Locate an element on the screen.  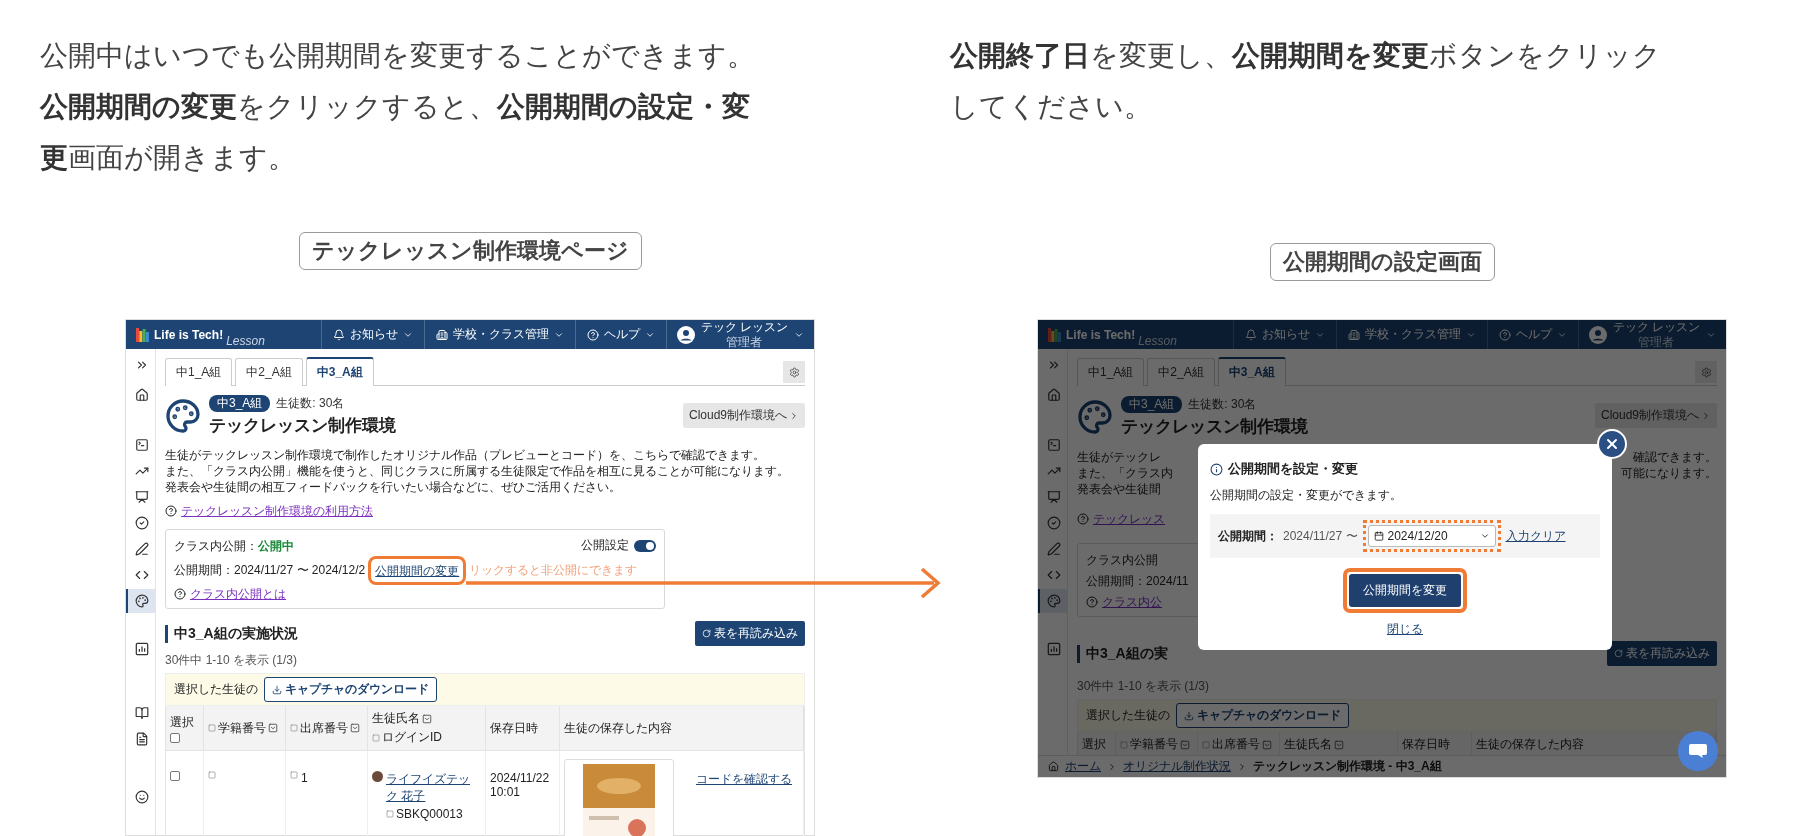
help-link: クラス内公開とは is located at coordinates (238, 594).